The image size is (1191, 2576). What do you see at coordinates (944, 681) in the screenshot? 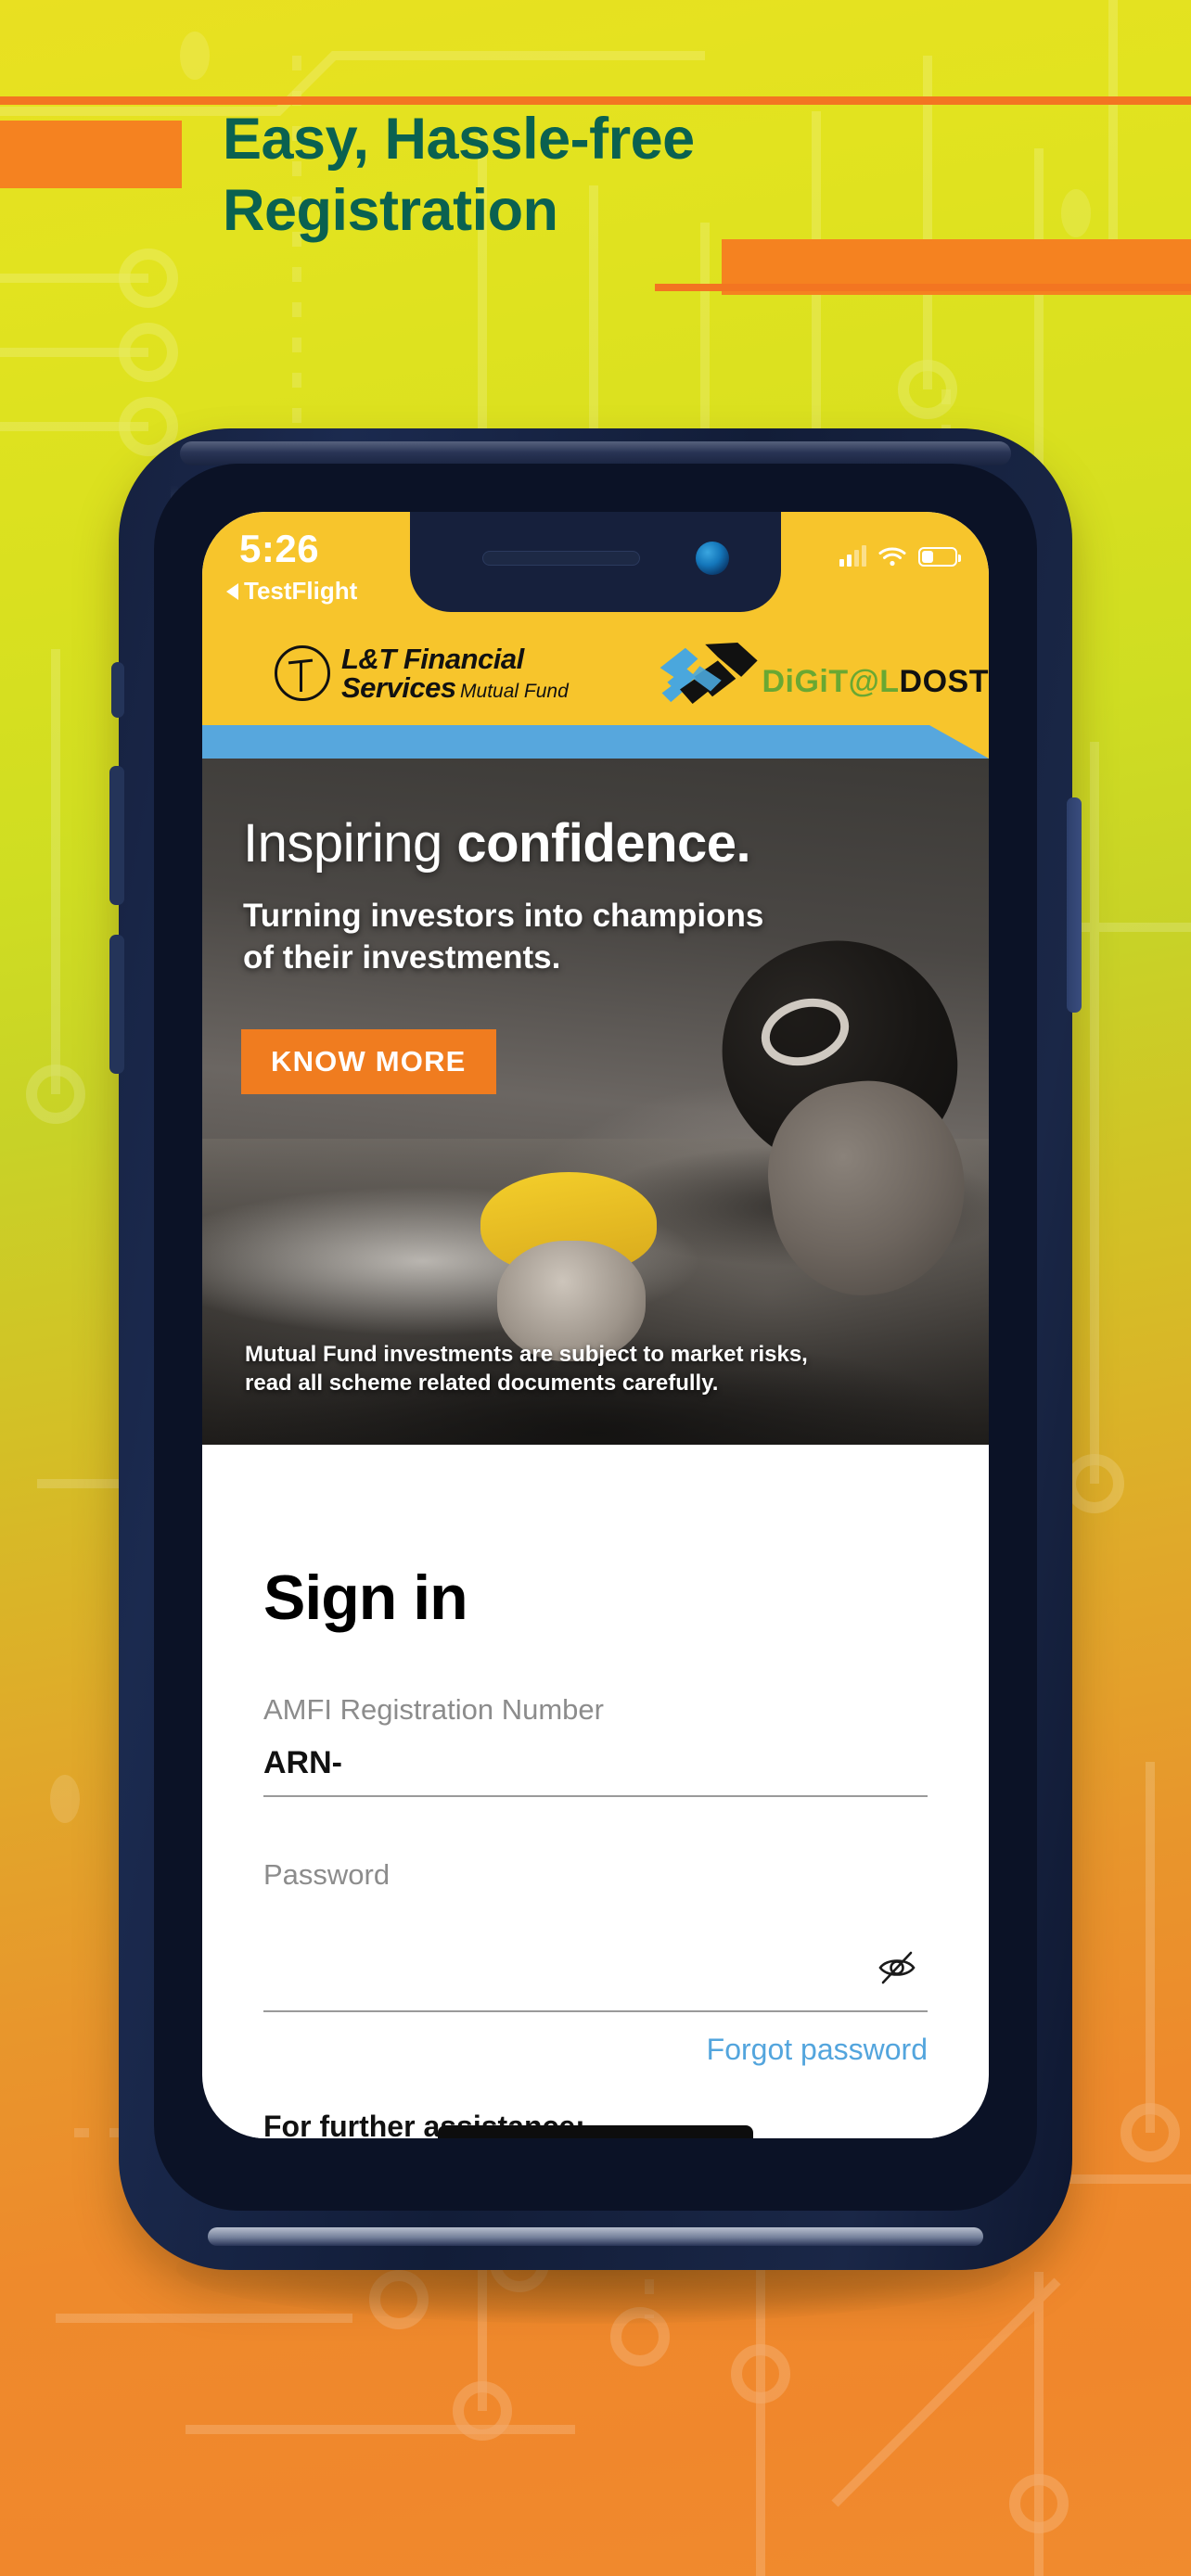
I see `dd-word-black: DOST` at bounding box center [944, 681].